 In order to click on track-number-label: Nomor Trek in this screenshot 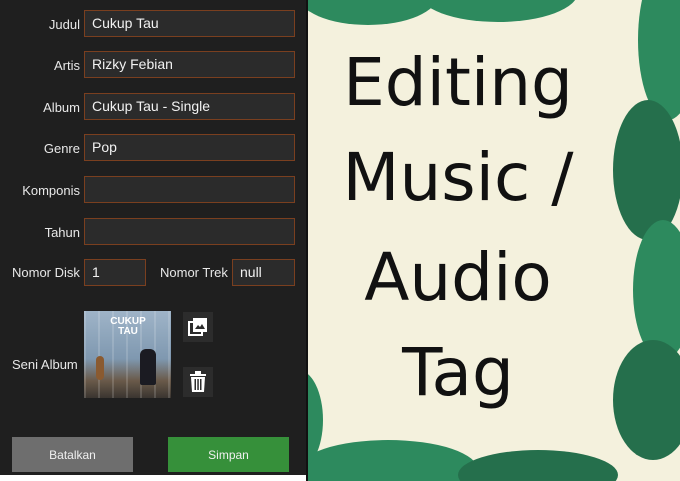, I will do `click(194, 272)`.